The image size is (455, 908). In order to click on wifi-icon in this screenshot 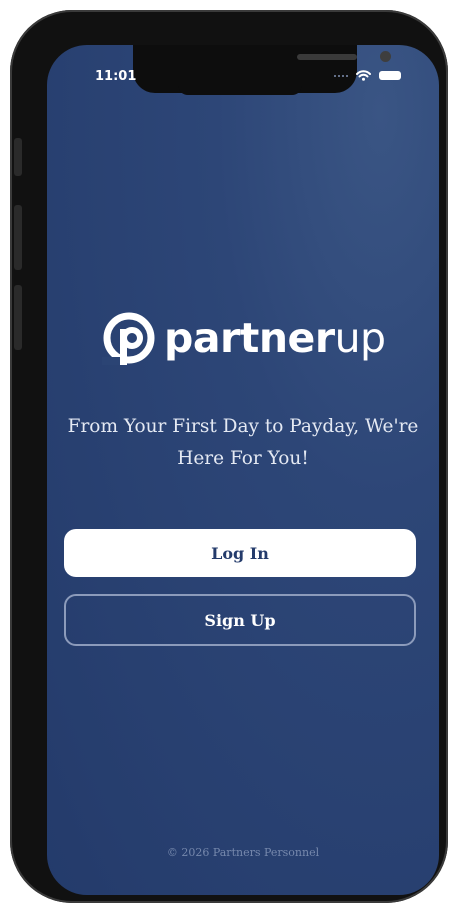, I will do `click(363, 75)`.